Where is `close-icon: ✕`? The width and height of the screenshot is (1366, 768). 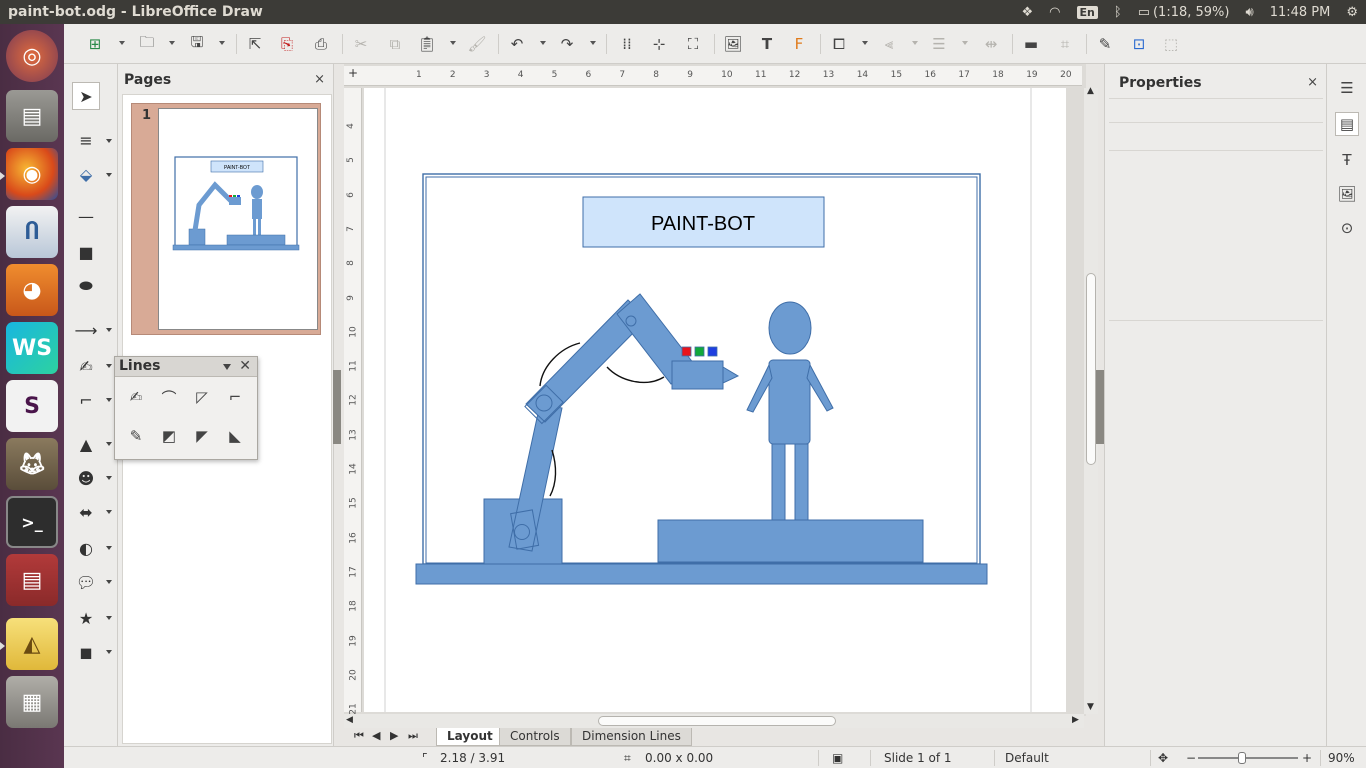
close-icon: ✕ is located at coordinates (245, 366).